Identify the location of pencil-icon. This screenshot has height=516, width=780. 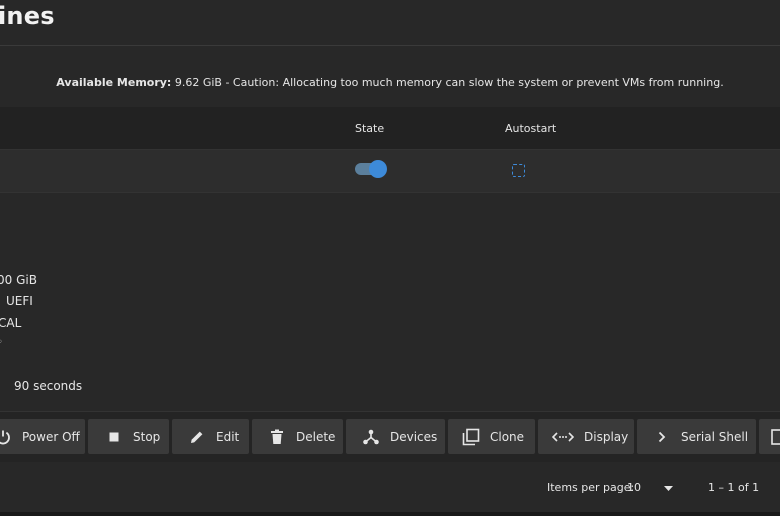
(197, 437).